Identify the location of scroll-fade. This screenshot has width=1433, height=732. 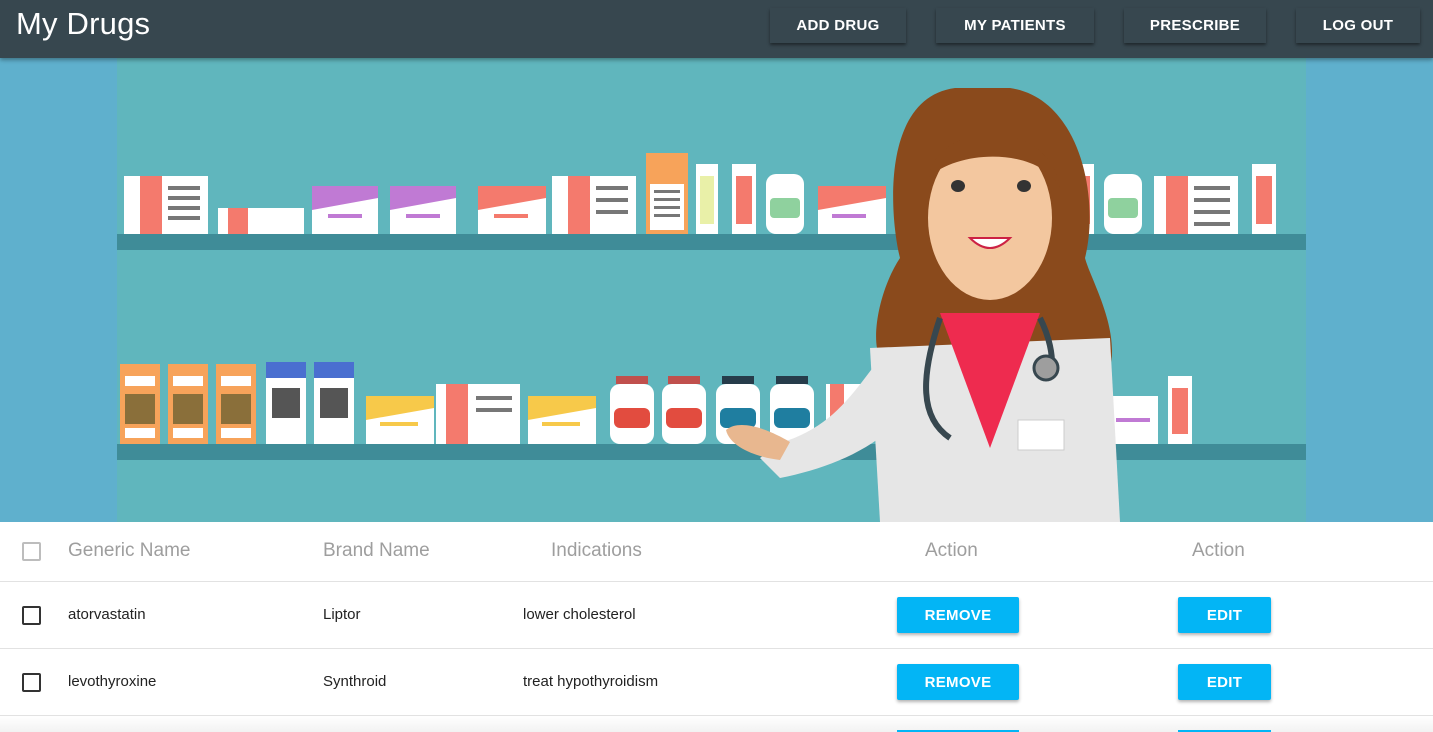
(716, 724).